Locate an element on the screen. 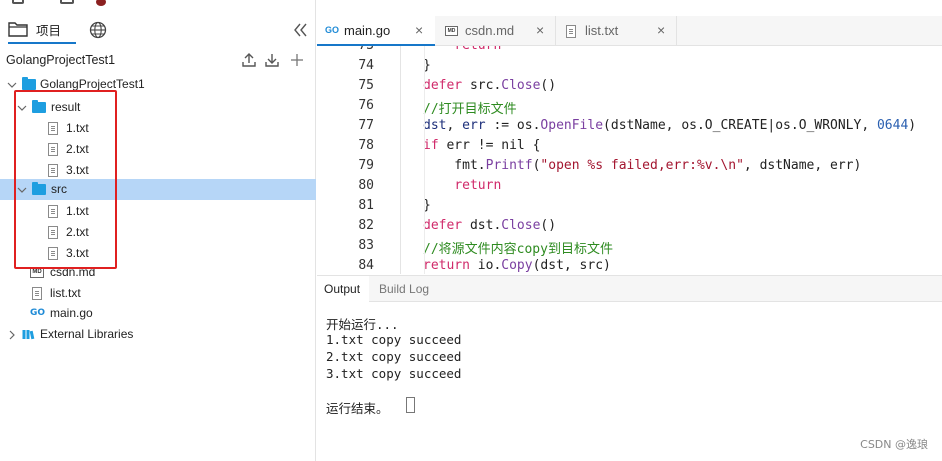 The height and width of the screenshot is (461, 942). panel-tabs: 项目 is located at coordinates (158, 30).